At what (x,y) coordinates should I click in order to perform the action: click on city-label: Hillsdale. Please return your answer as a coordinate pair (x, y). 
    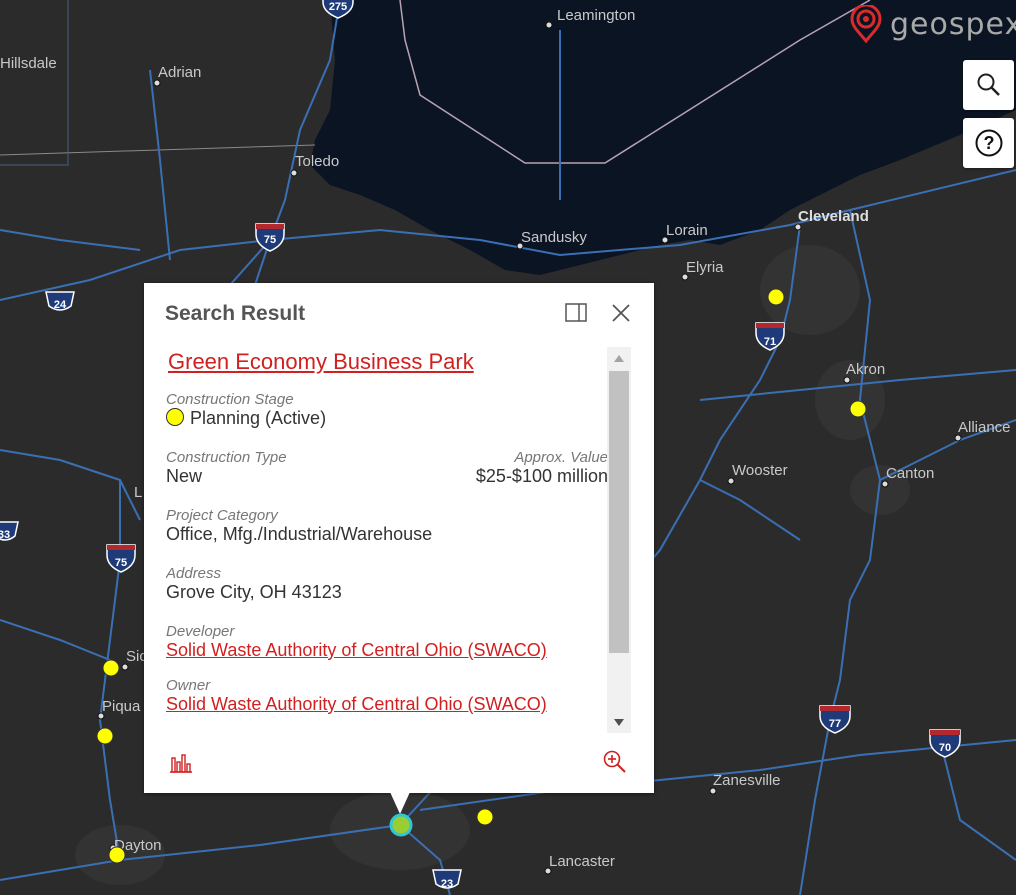
    Looking at the image, I should click on (28, 63).